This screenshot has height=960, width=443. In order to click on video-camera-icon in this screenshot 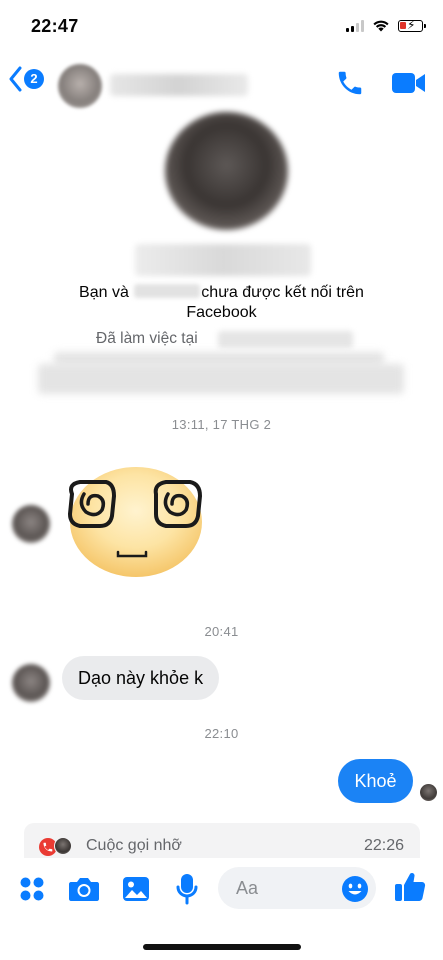, I will do `click(408, 83)`.